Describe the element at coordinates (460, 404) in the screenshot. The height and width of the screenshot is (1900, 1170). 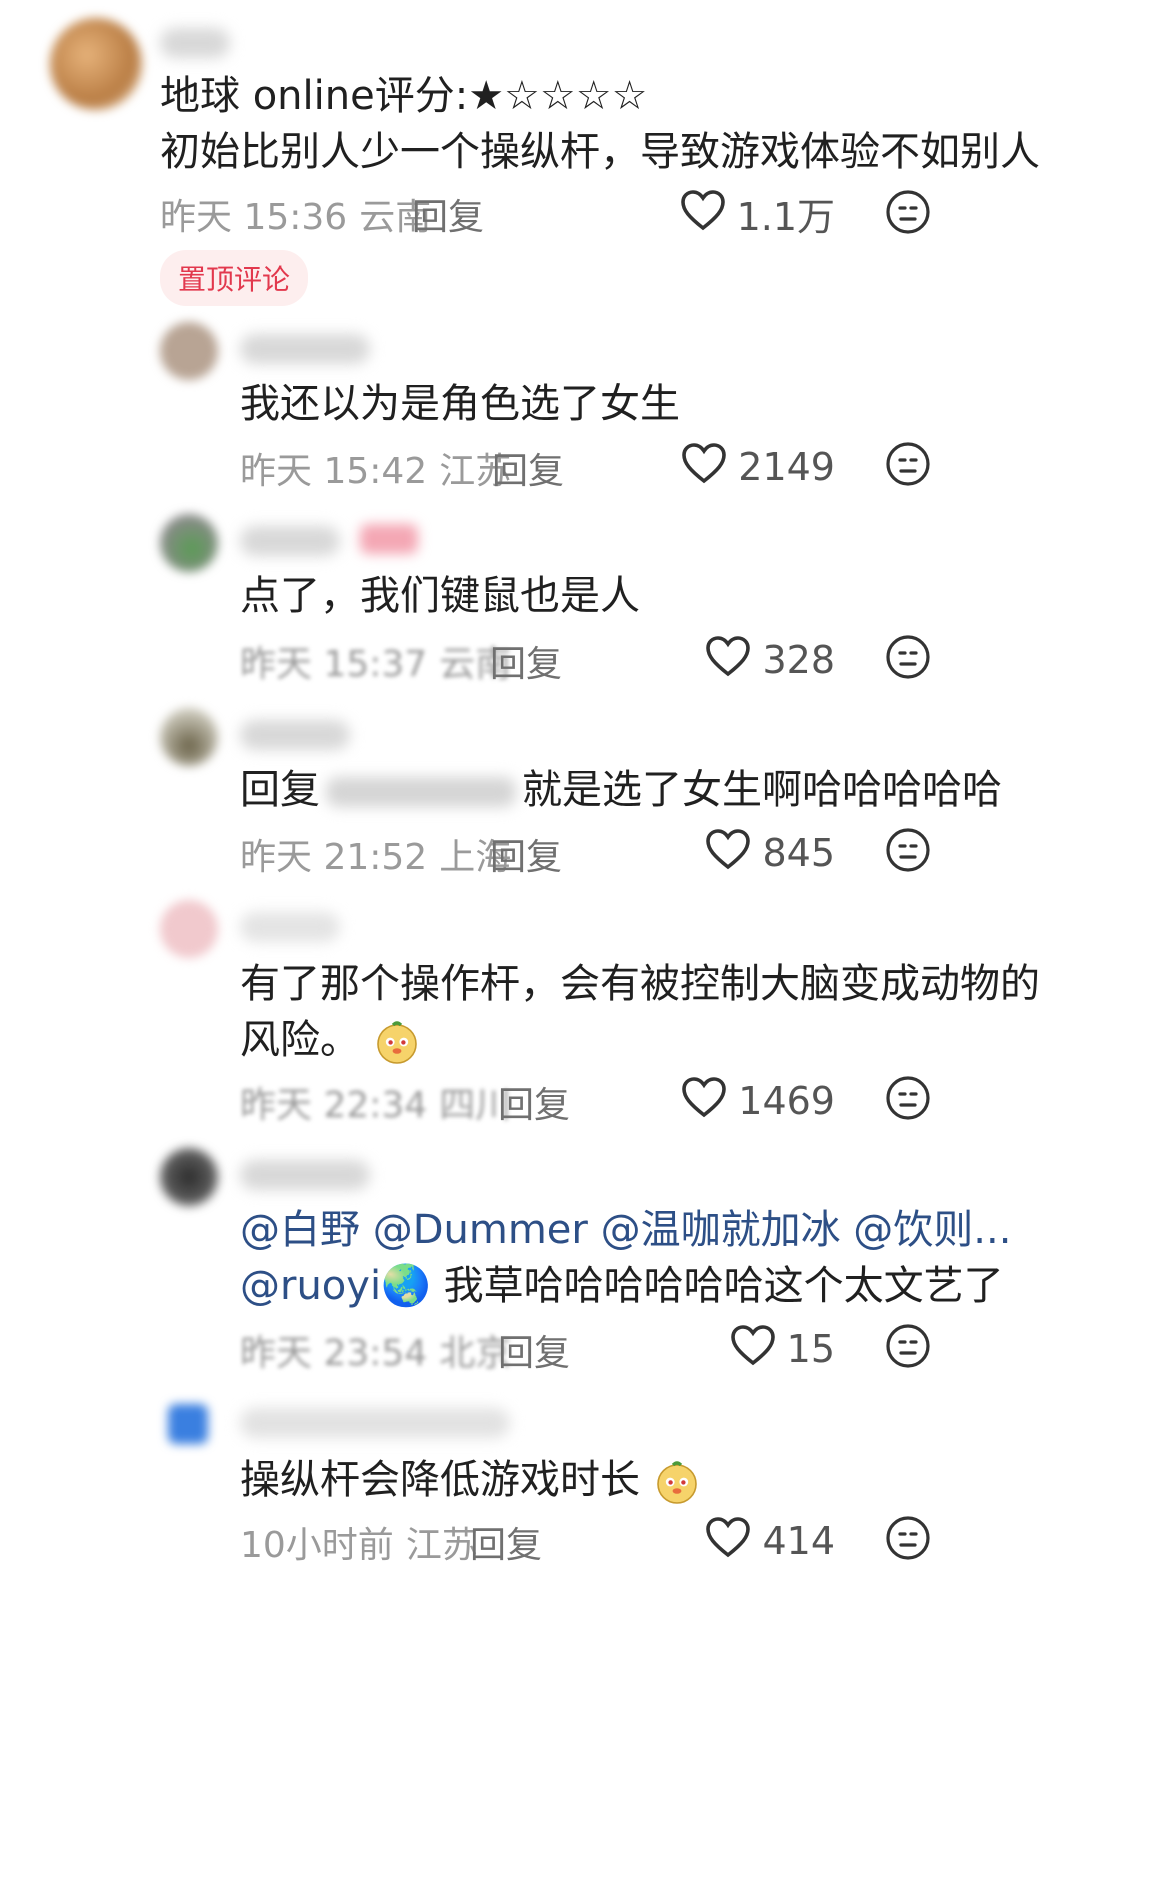
I see `reply-text: 我还以为是角色选了女生` at that location.